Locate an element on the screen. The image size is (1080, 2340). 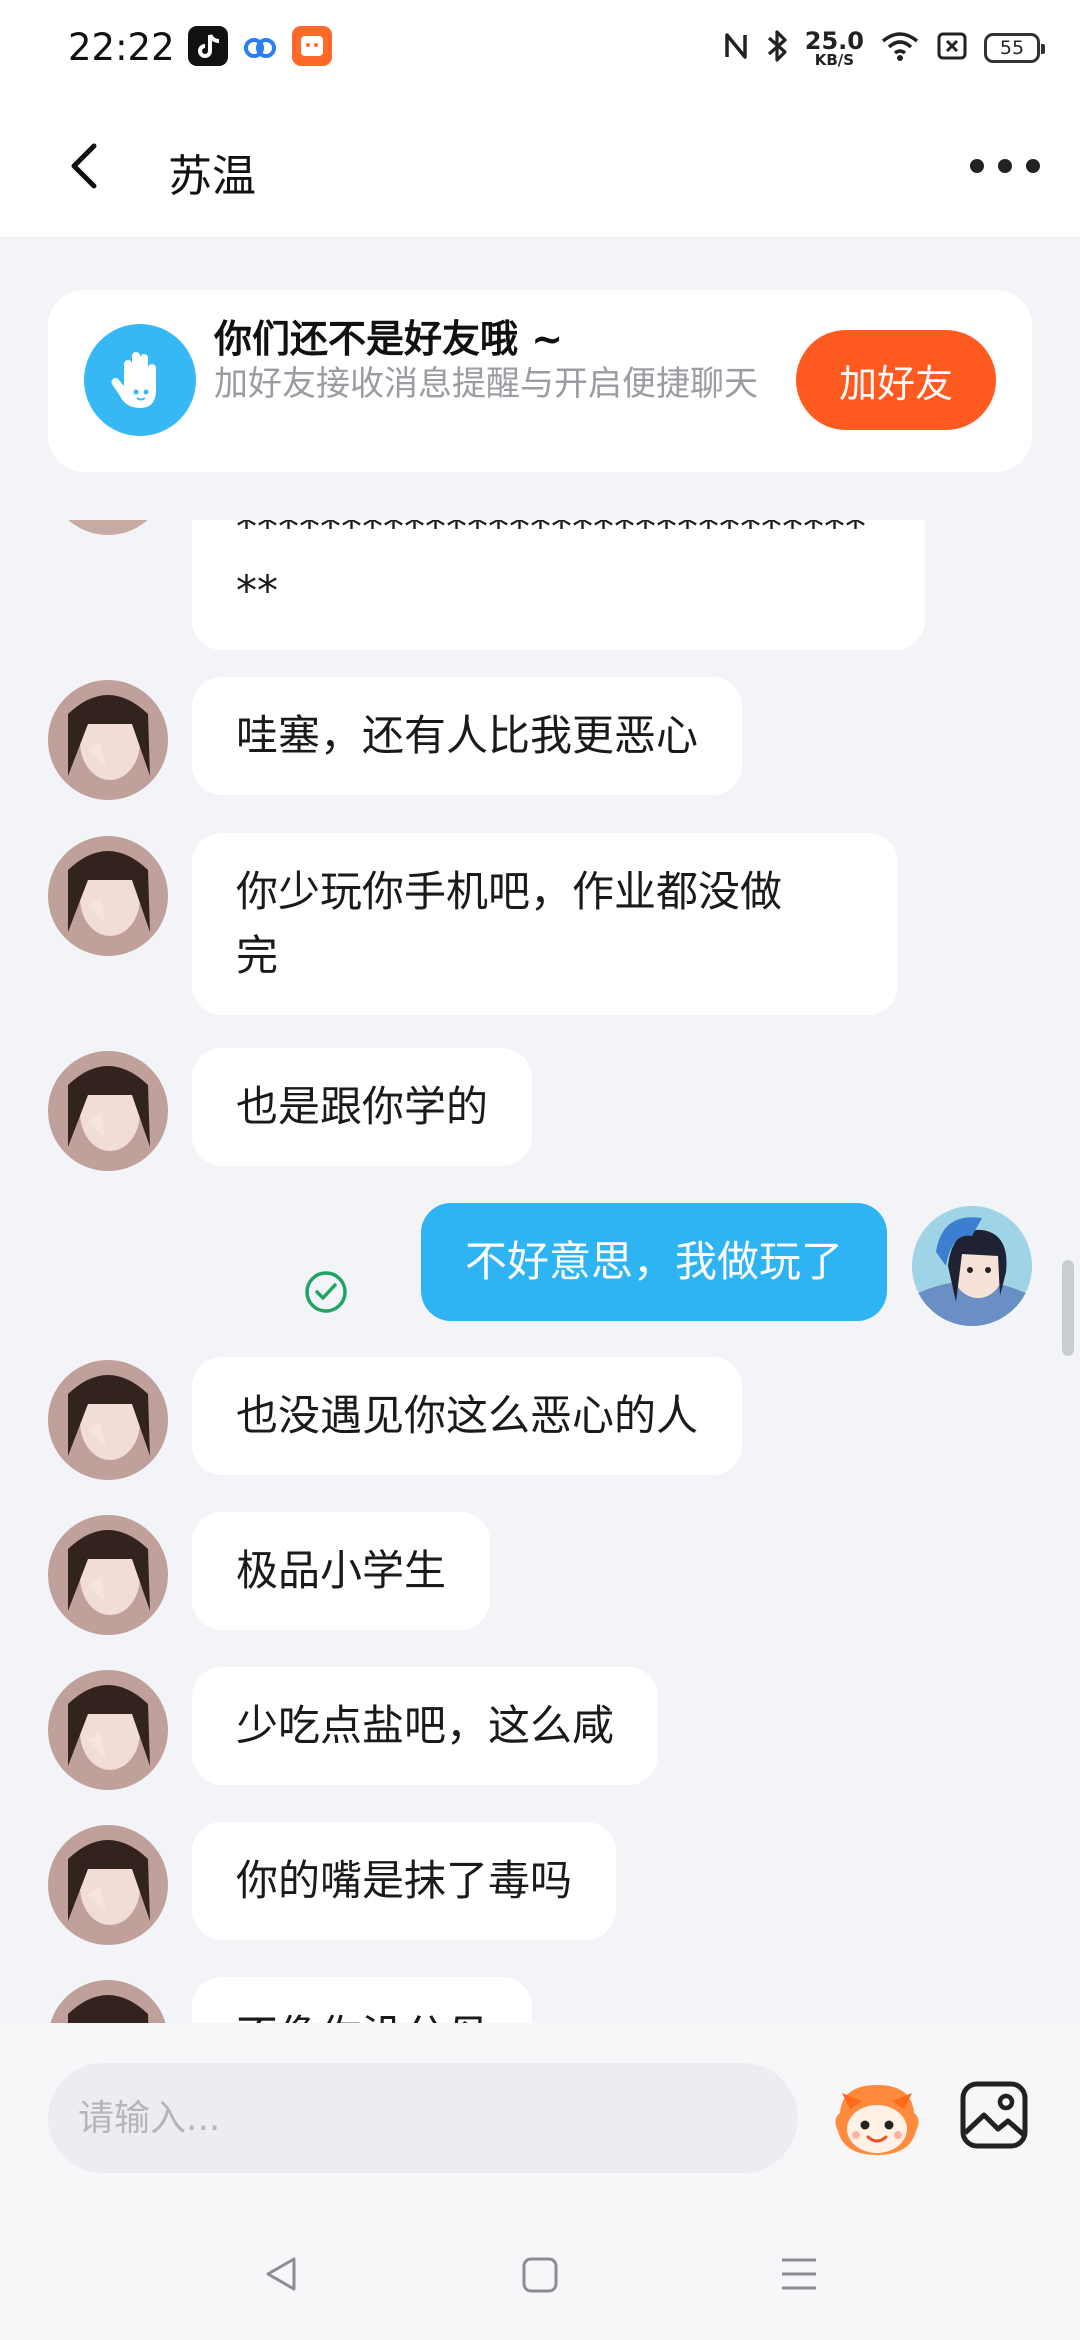
nav-home-icon is located at coordinates (540, 2275).